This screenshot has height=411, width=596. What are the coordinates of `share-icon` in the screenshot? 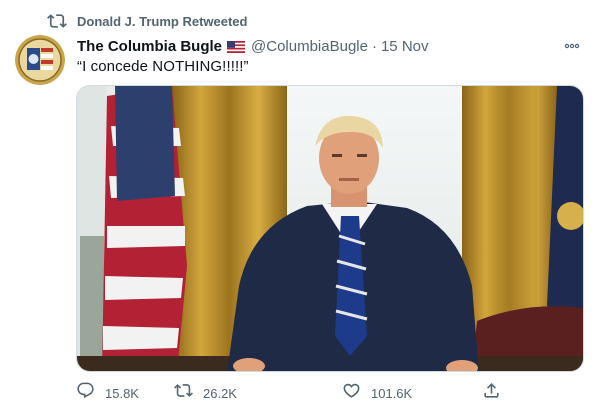 It's located at (491, 393).